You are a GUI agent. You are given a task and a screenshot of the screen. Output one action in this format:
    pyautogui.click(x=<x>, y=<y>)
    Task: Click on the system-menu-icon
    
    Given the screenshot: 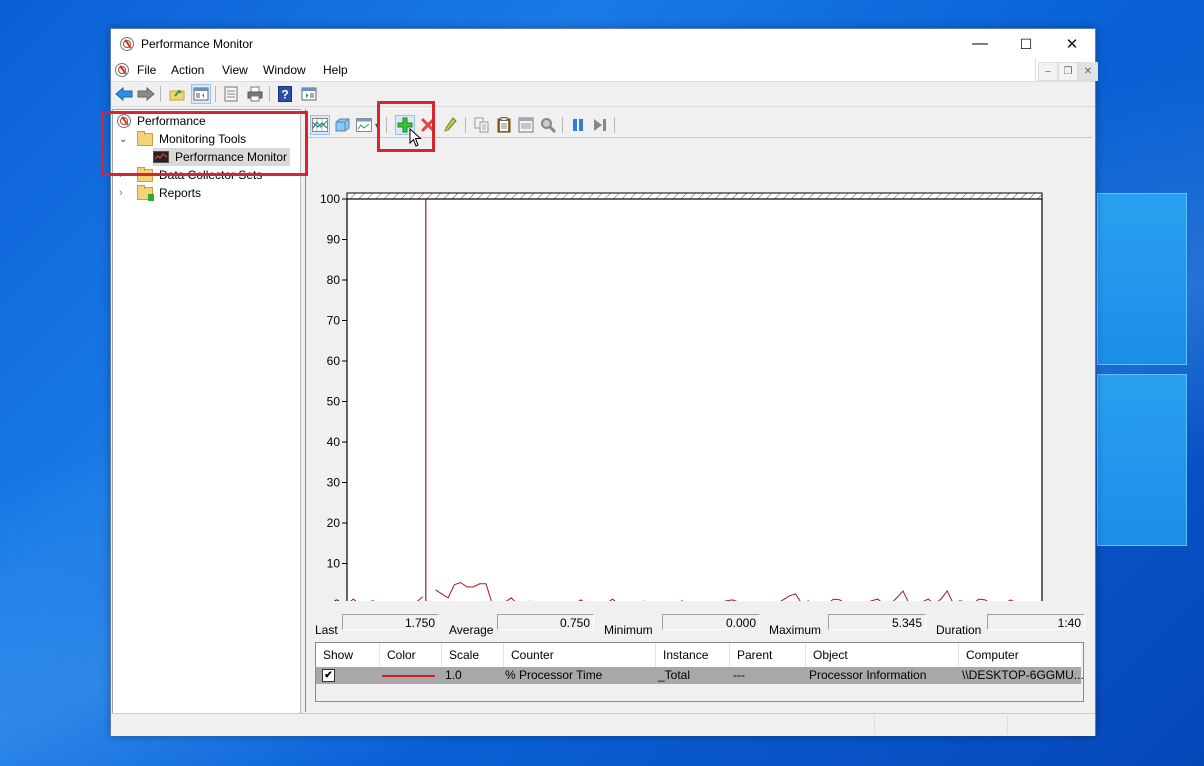 What is the action you would take?
    pyautogui.click(x=122, y=70)
    